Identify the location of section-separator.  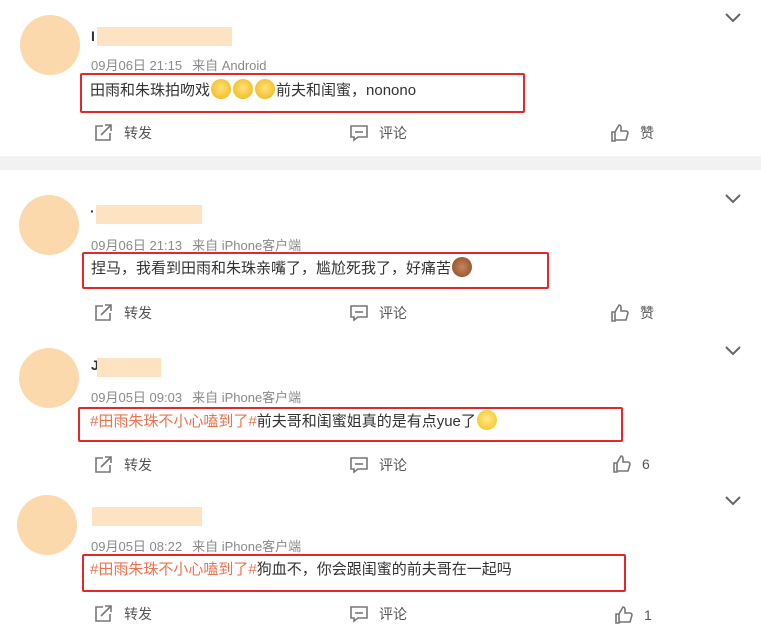
(380, 163).